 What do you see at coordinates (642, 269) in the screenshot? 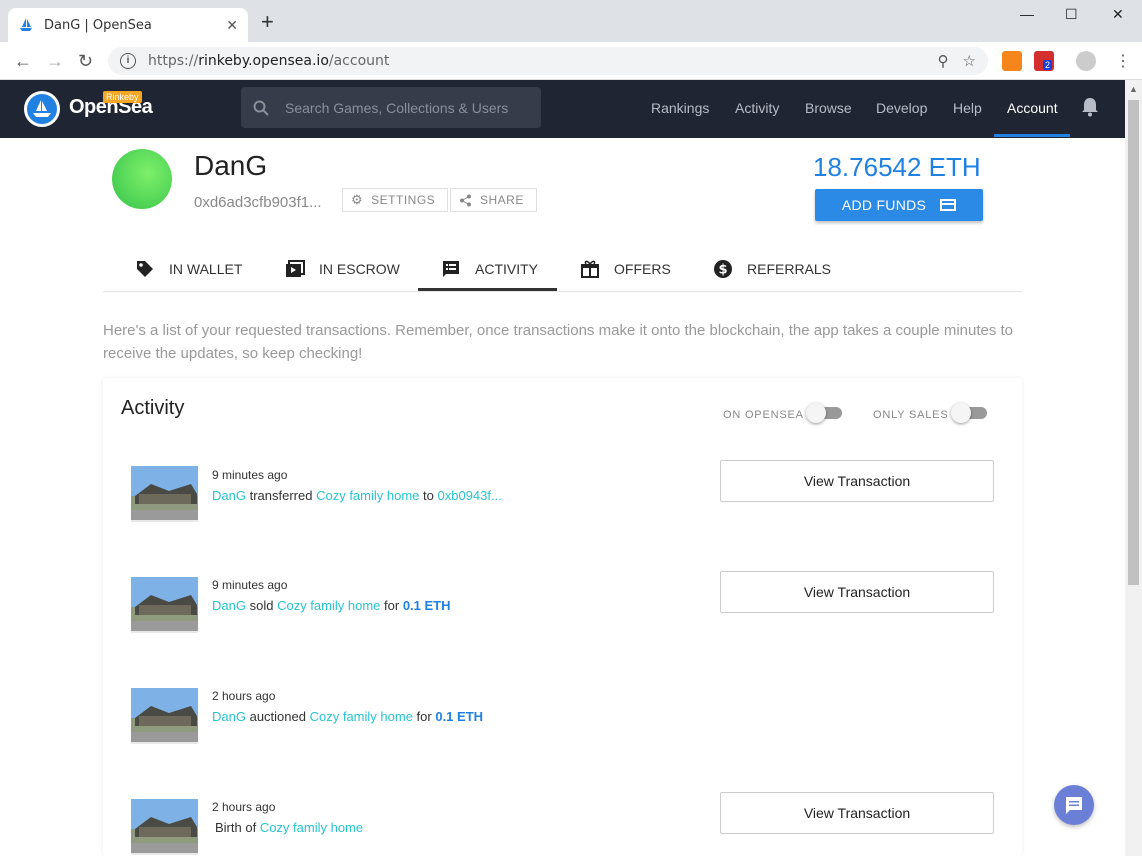
I see `tab-label: OFFERS` at bounding box center [642, 269].